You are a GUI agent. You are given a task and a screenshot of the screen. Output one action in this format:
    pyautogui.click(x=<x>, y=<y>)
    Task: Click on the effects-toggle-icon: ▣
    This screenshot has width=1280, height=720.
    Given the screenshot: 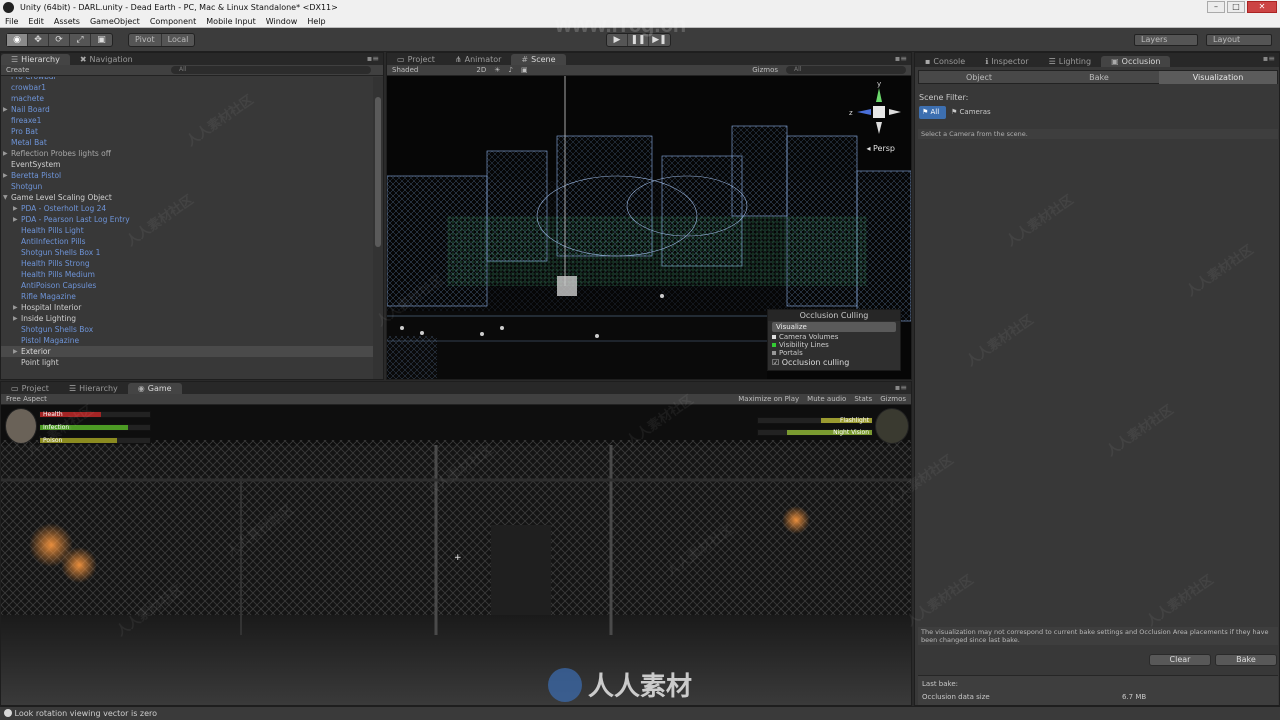 What is the action you would take?
    pyautogui.click(x=524, y=70)
    